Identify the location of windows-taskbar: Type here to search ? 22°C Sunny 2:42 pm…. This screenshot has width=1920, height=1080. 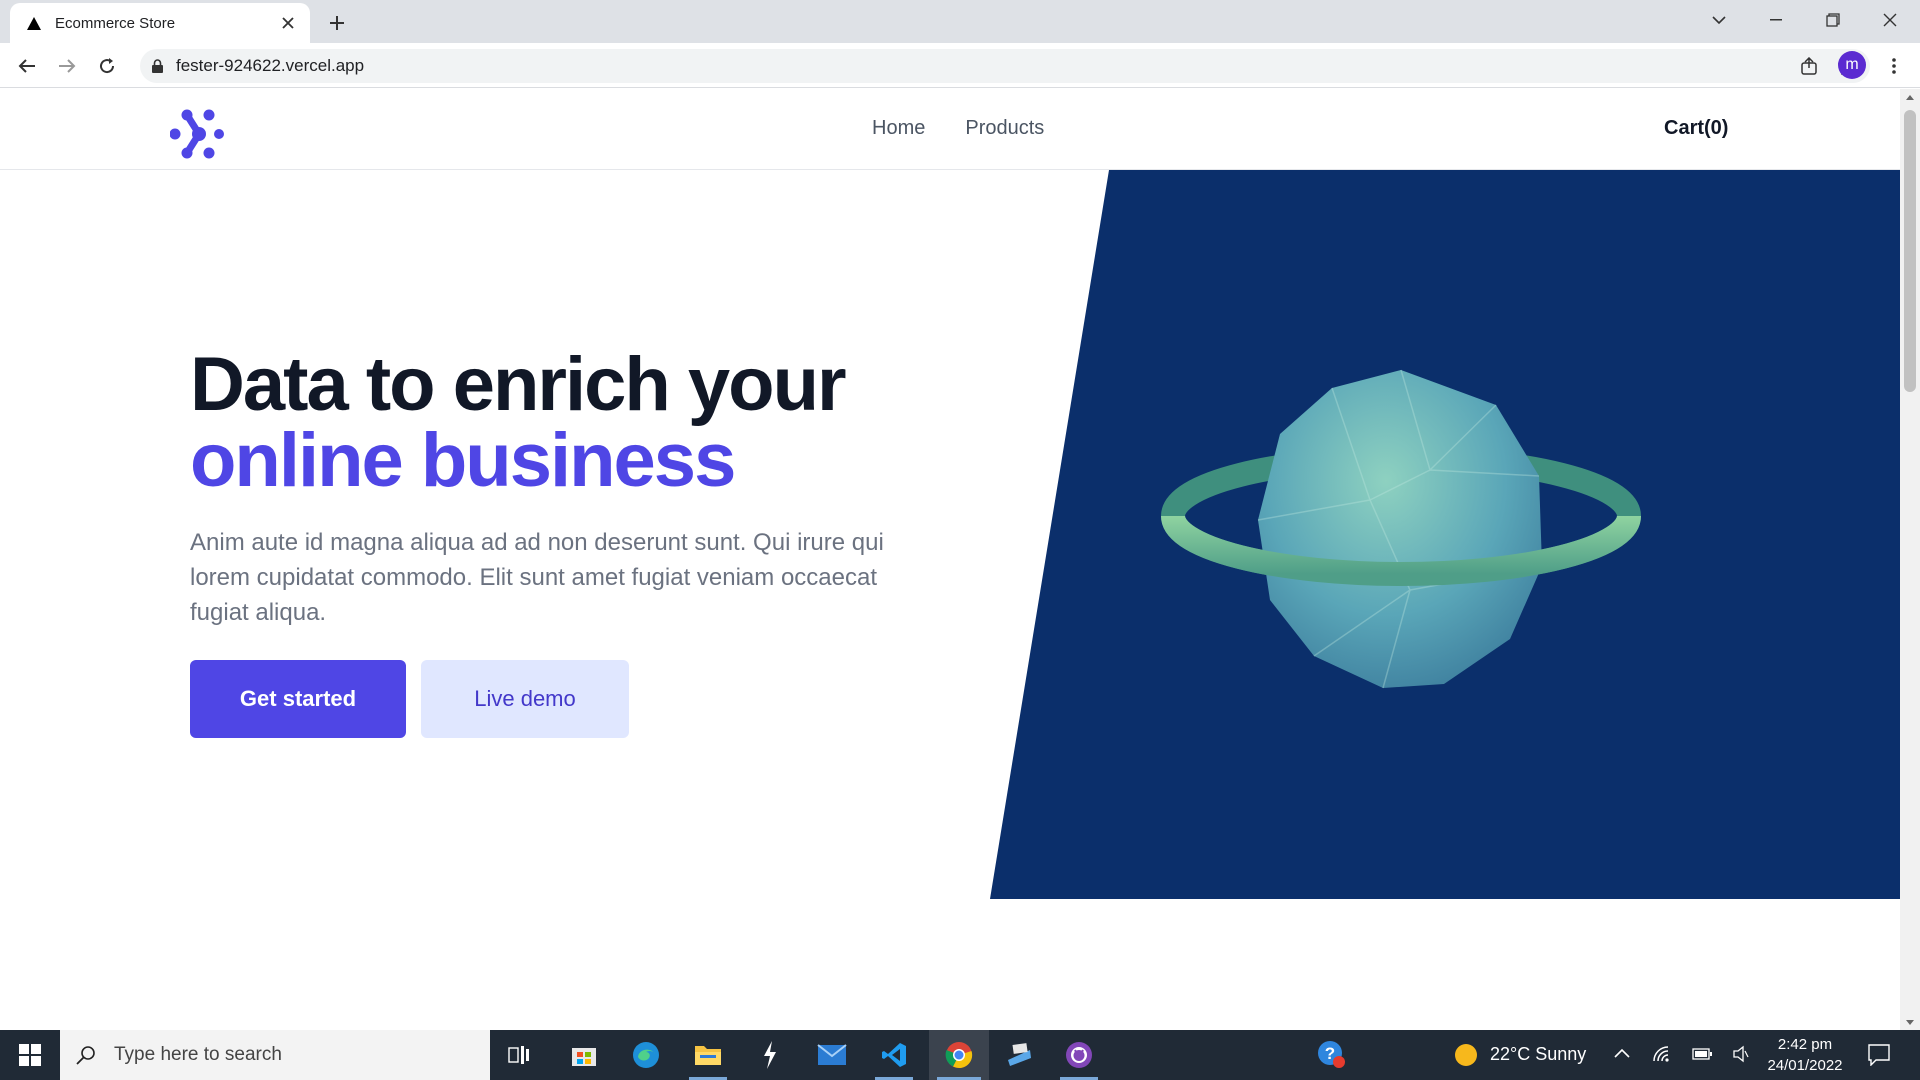
(960, 1055).